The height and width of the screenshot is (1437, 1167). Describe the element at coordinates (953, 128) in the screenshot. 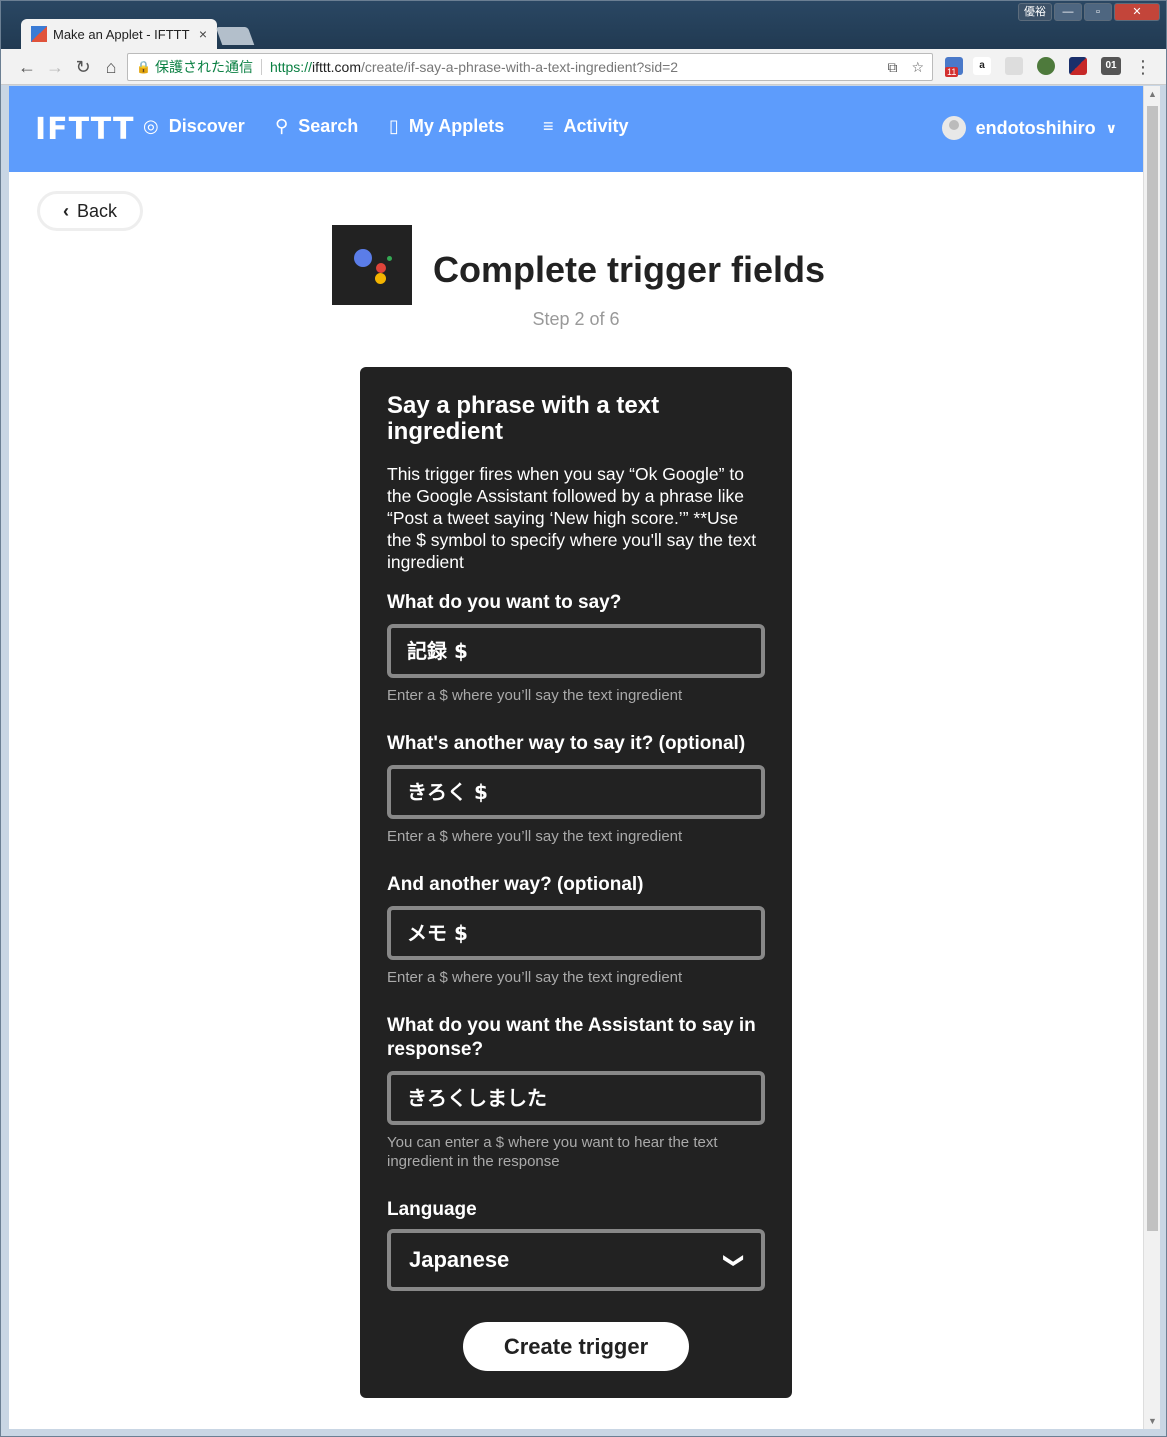

I see `avatar` at that location.